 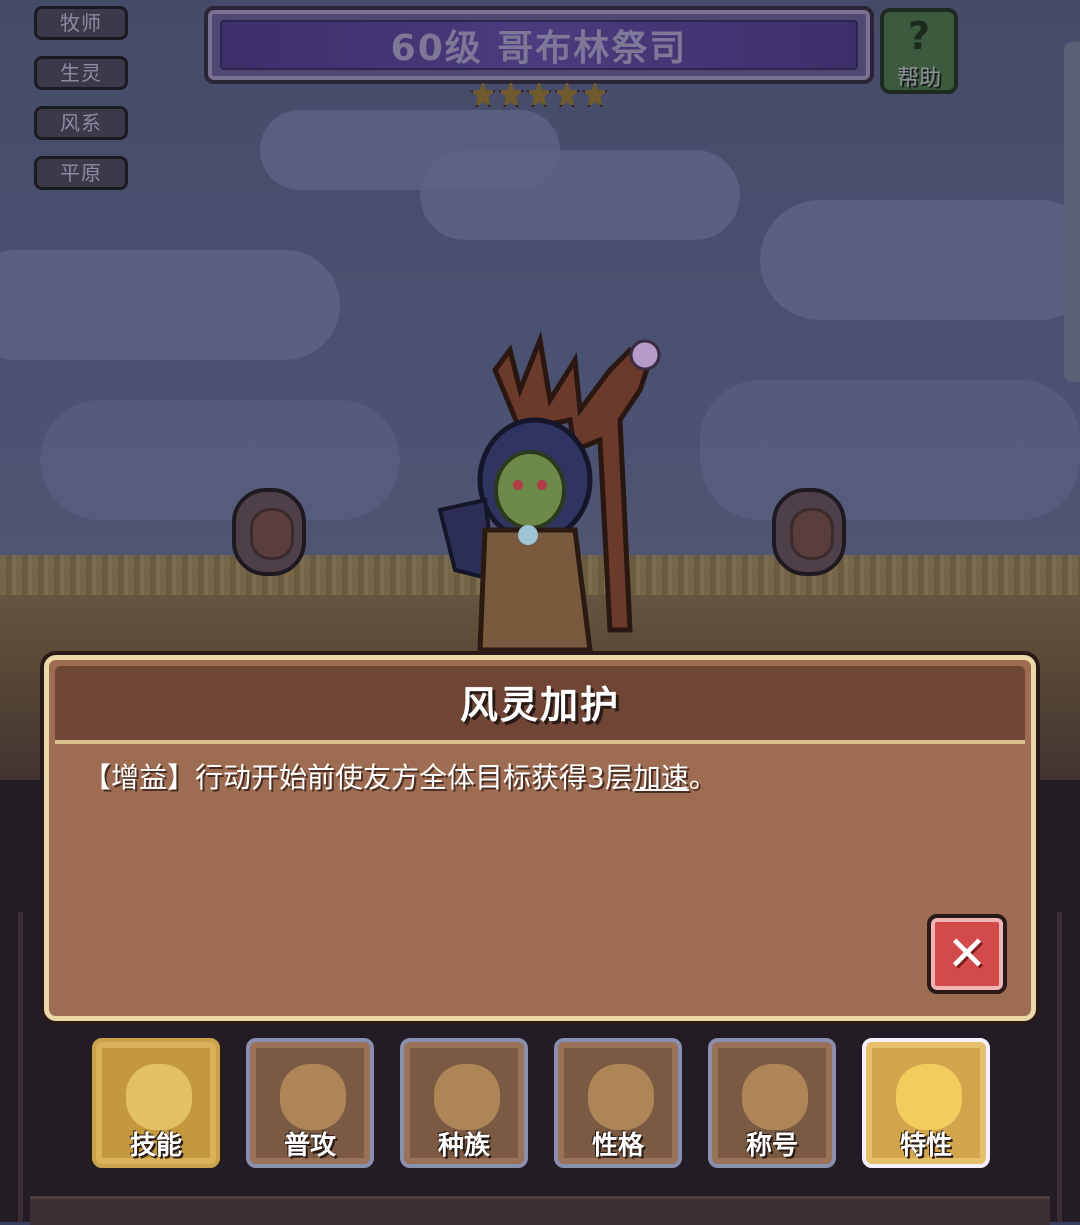 What do you see at coordinates (467, 1097) in the screenshot?
I see `race-icon` at bounding box center [467, 1097].